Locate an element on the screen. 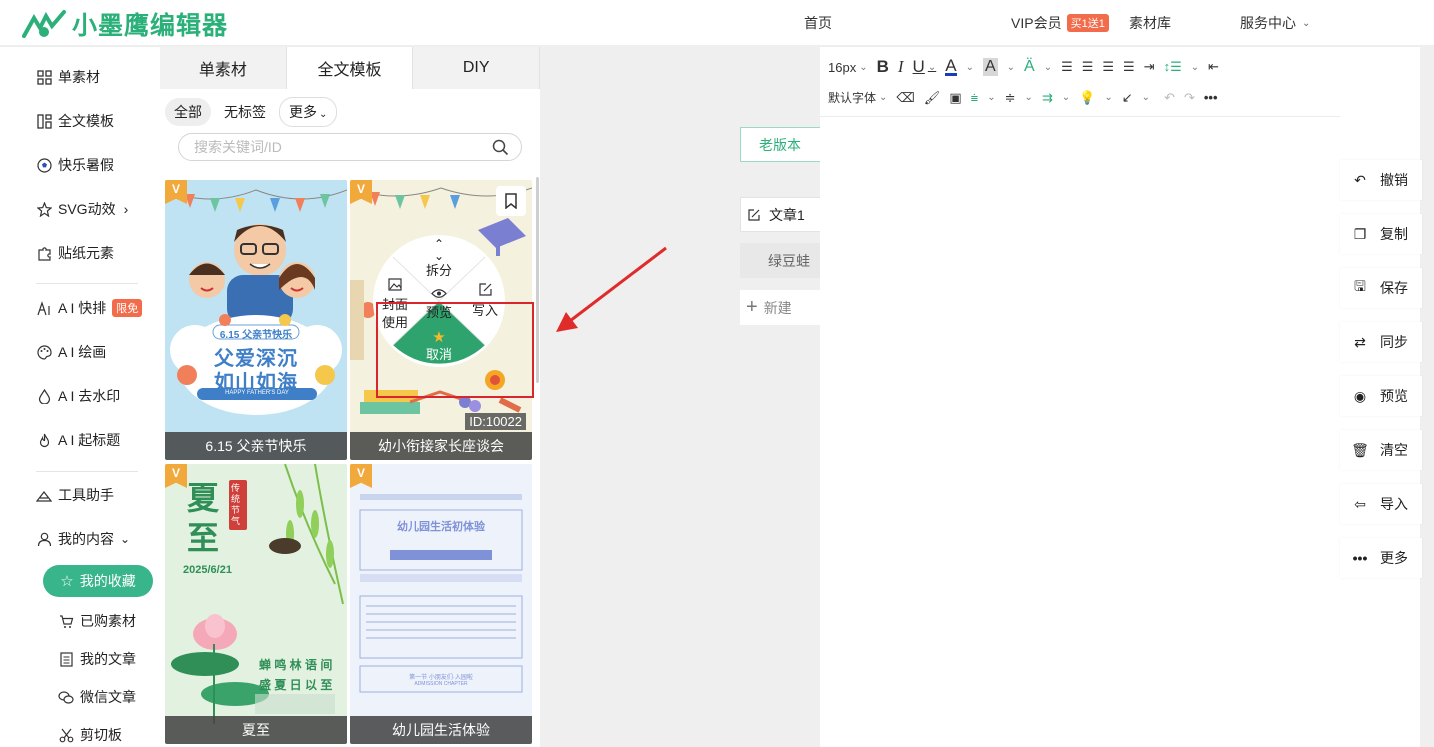 This screenshot has height=747, width=1434. highlight-color-icon: A is located at coordinates (990, 67).